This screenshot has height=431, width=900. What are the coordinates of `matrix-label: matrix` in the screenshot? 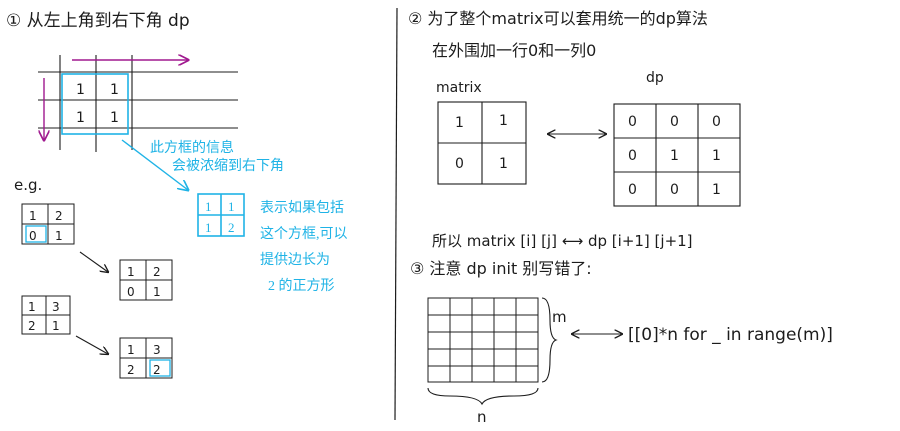 It's located at (459, 88).